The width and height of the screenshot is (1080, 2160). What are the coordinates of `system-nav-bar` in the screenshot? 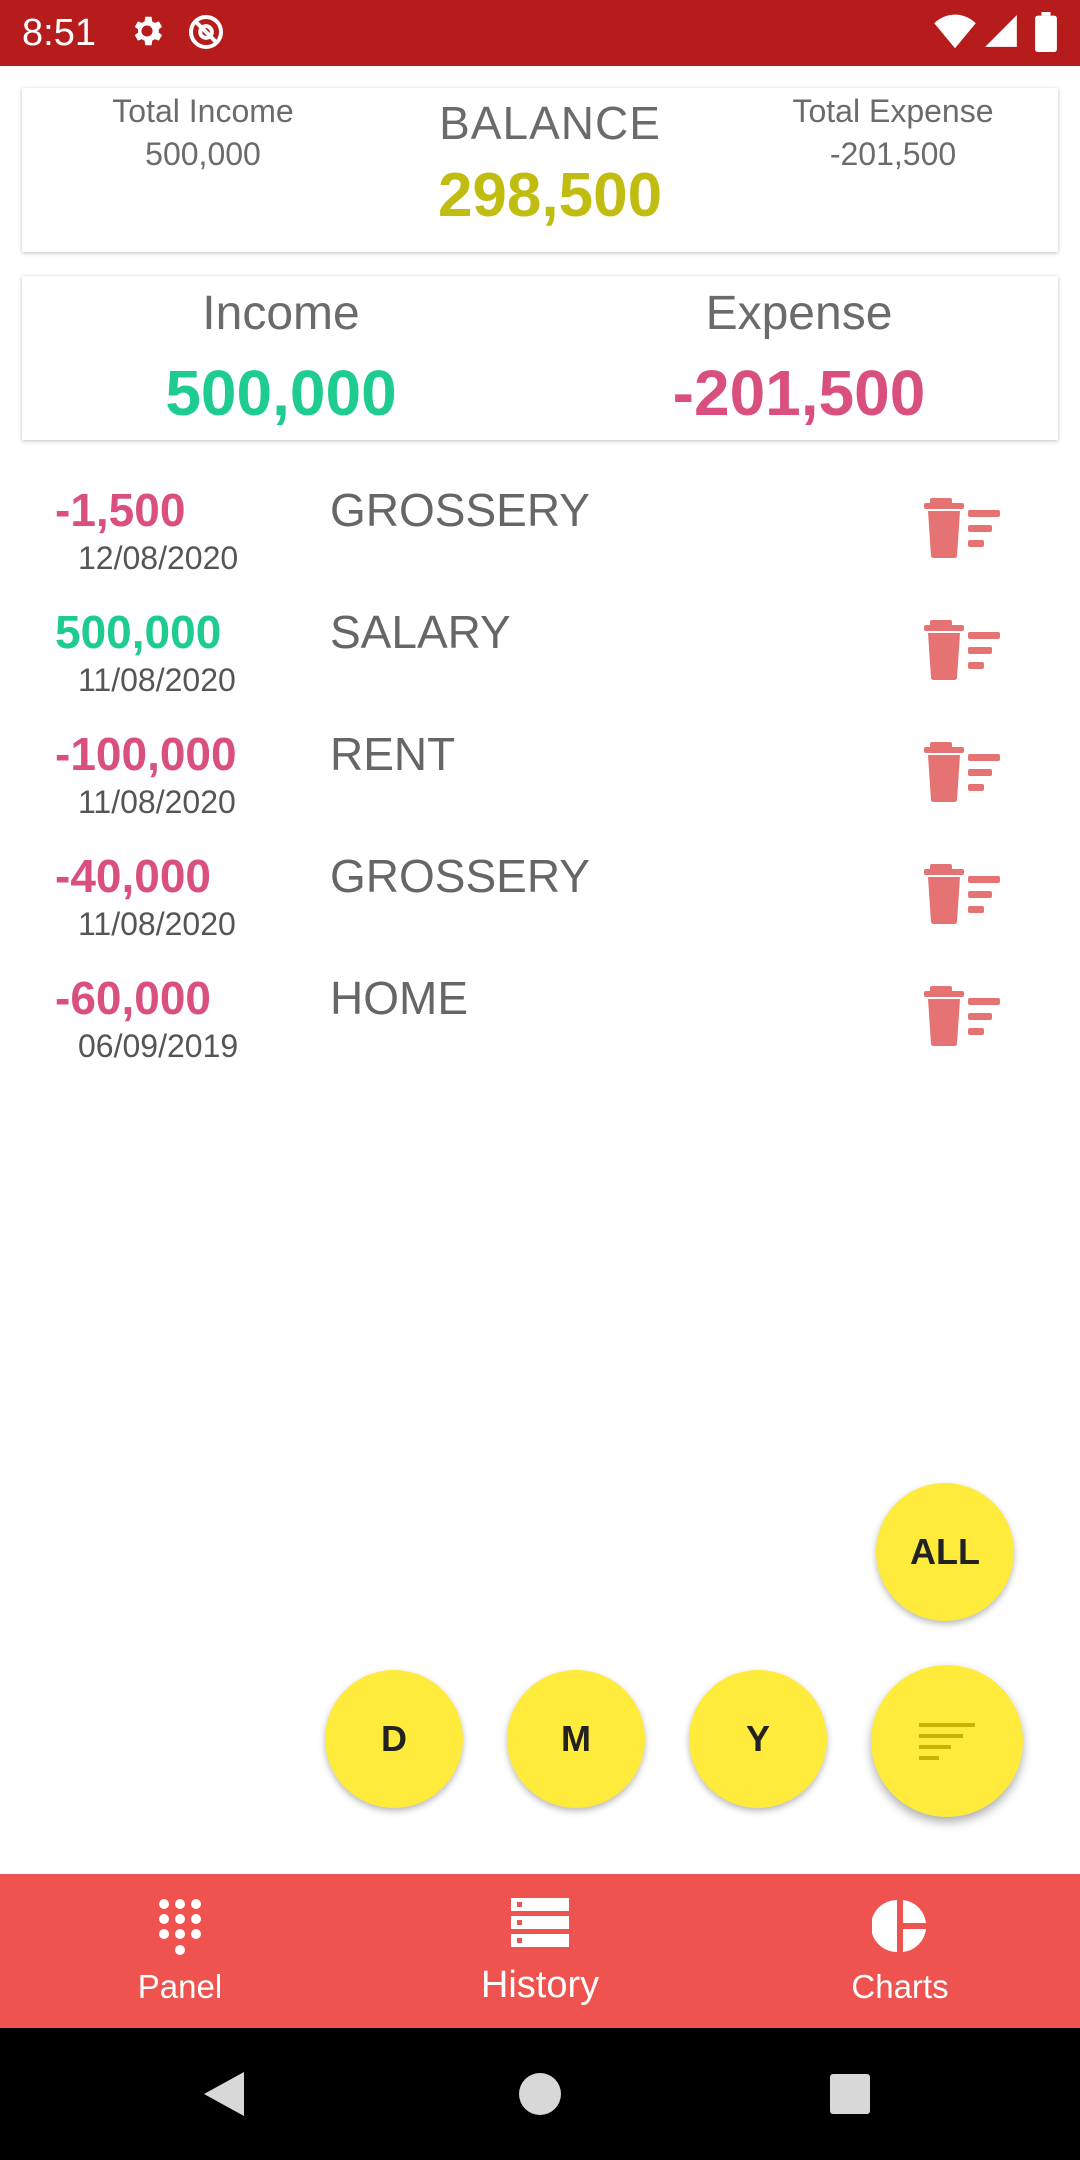 It's located at (540, 2094).